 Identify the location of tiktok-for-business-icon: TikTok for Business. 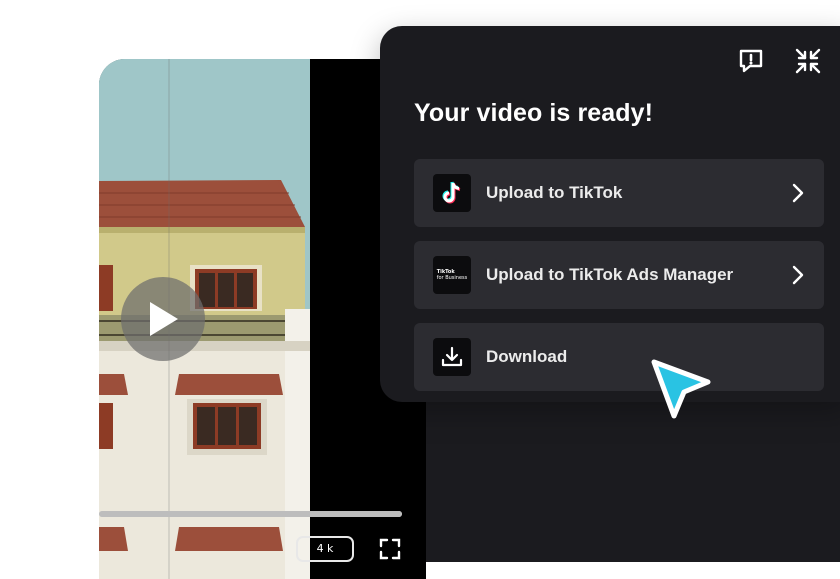
(452, 275).